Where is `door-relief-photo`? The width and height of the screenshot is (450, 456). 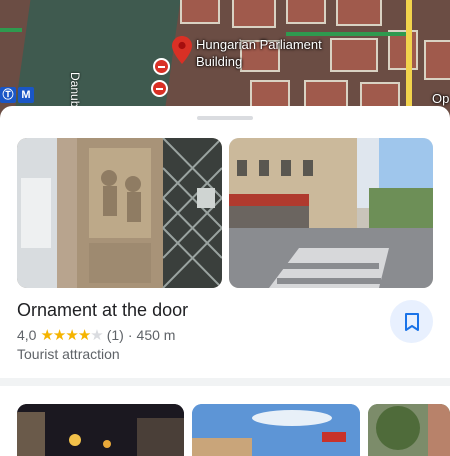 door-relief-photo is located at coordinates (119, 213).